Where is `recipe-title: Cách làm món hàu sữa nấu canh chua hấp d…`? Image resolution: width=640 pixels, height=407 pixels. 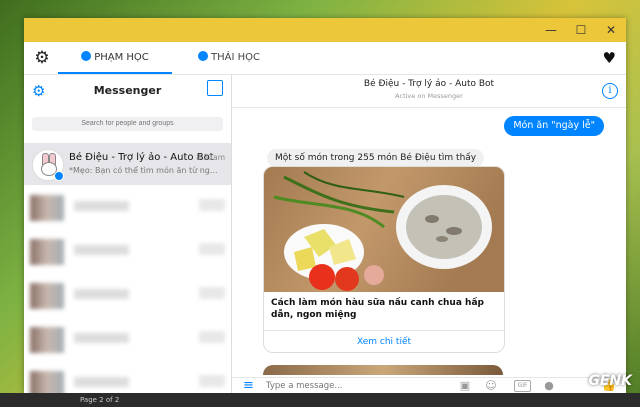
recipe-title: Cách làm món hàu sữa nấu canh chua hấp d… is located at coordinates (377, 309).